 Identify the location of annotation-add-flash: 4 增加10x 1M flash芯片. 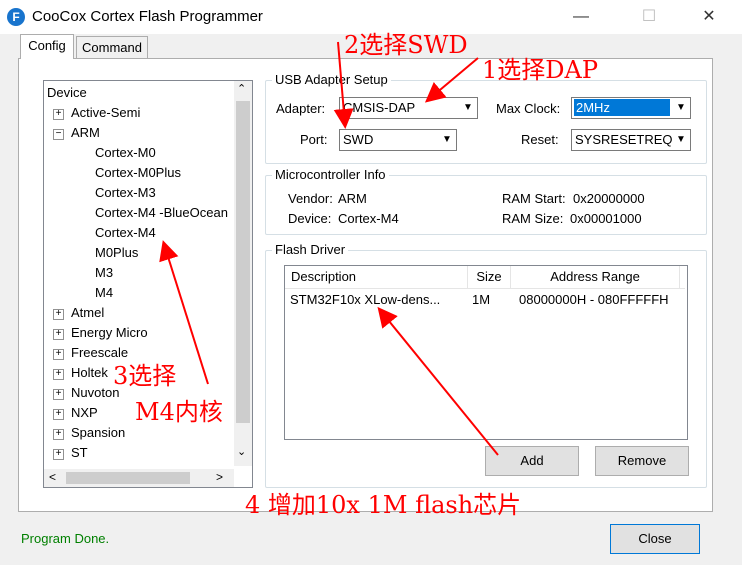
(383, 505).